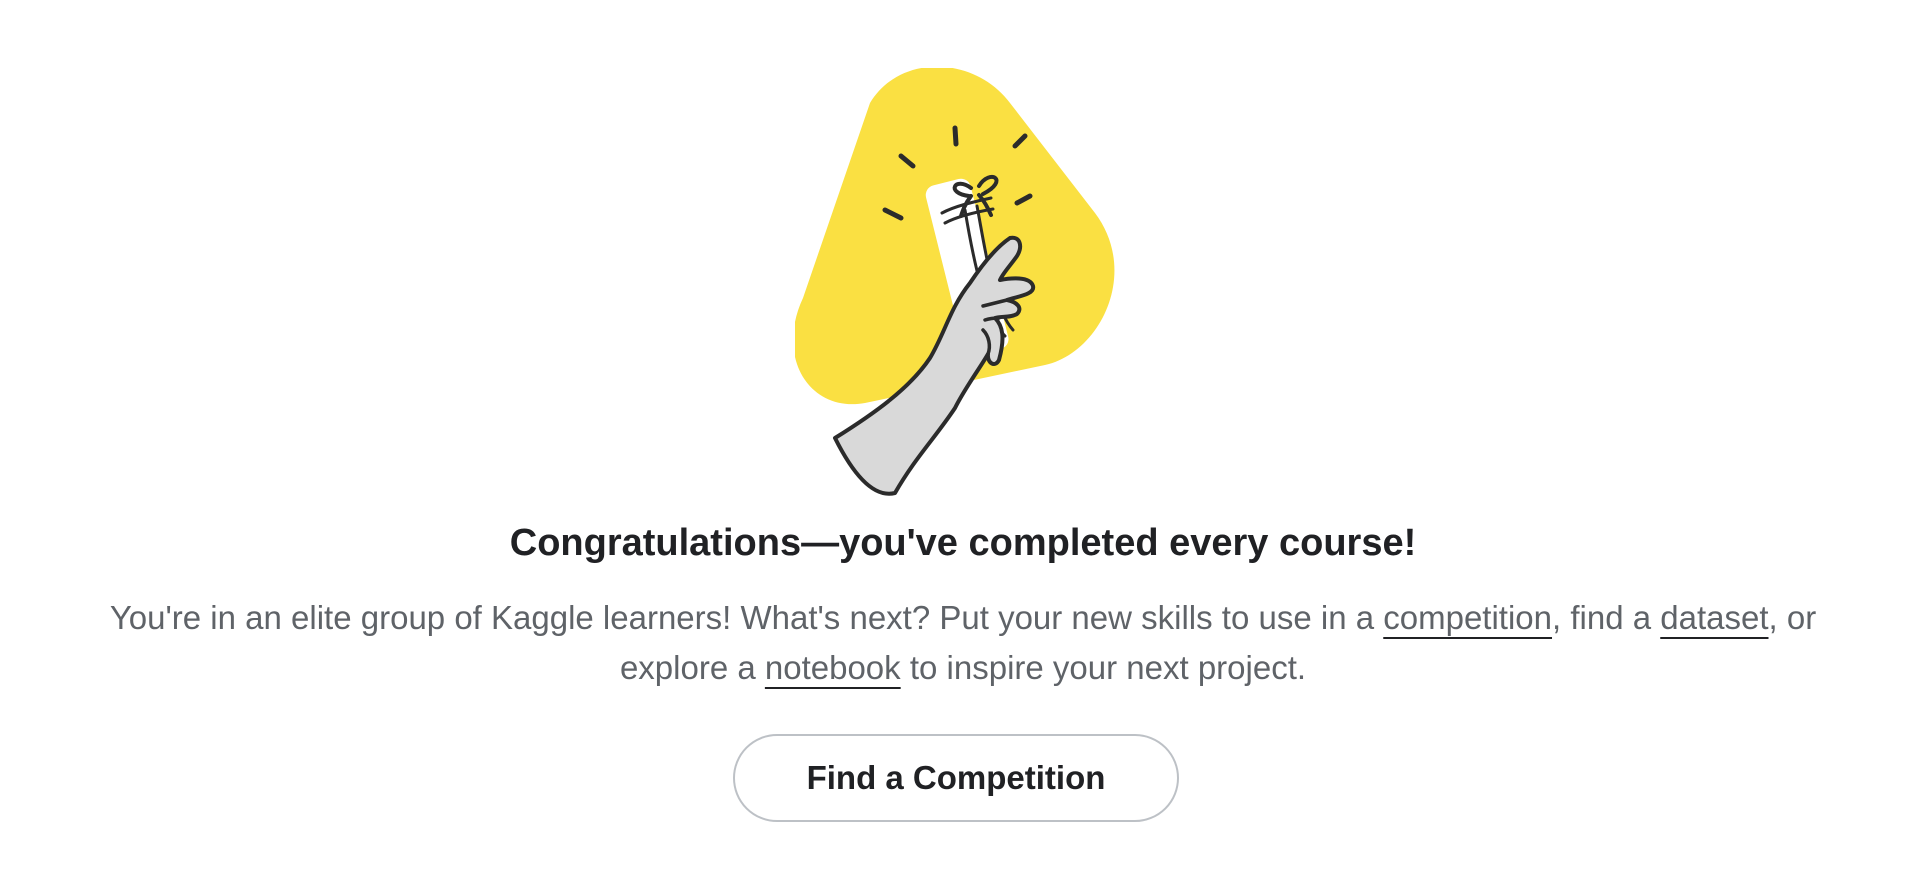 The width and height of the screenshot is (1926, 873). Describe the element at coordinates (960, 283) in the screenshot. I see `hand-holding-certificate-icon` at that location.